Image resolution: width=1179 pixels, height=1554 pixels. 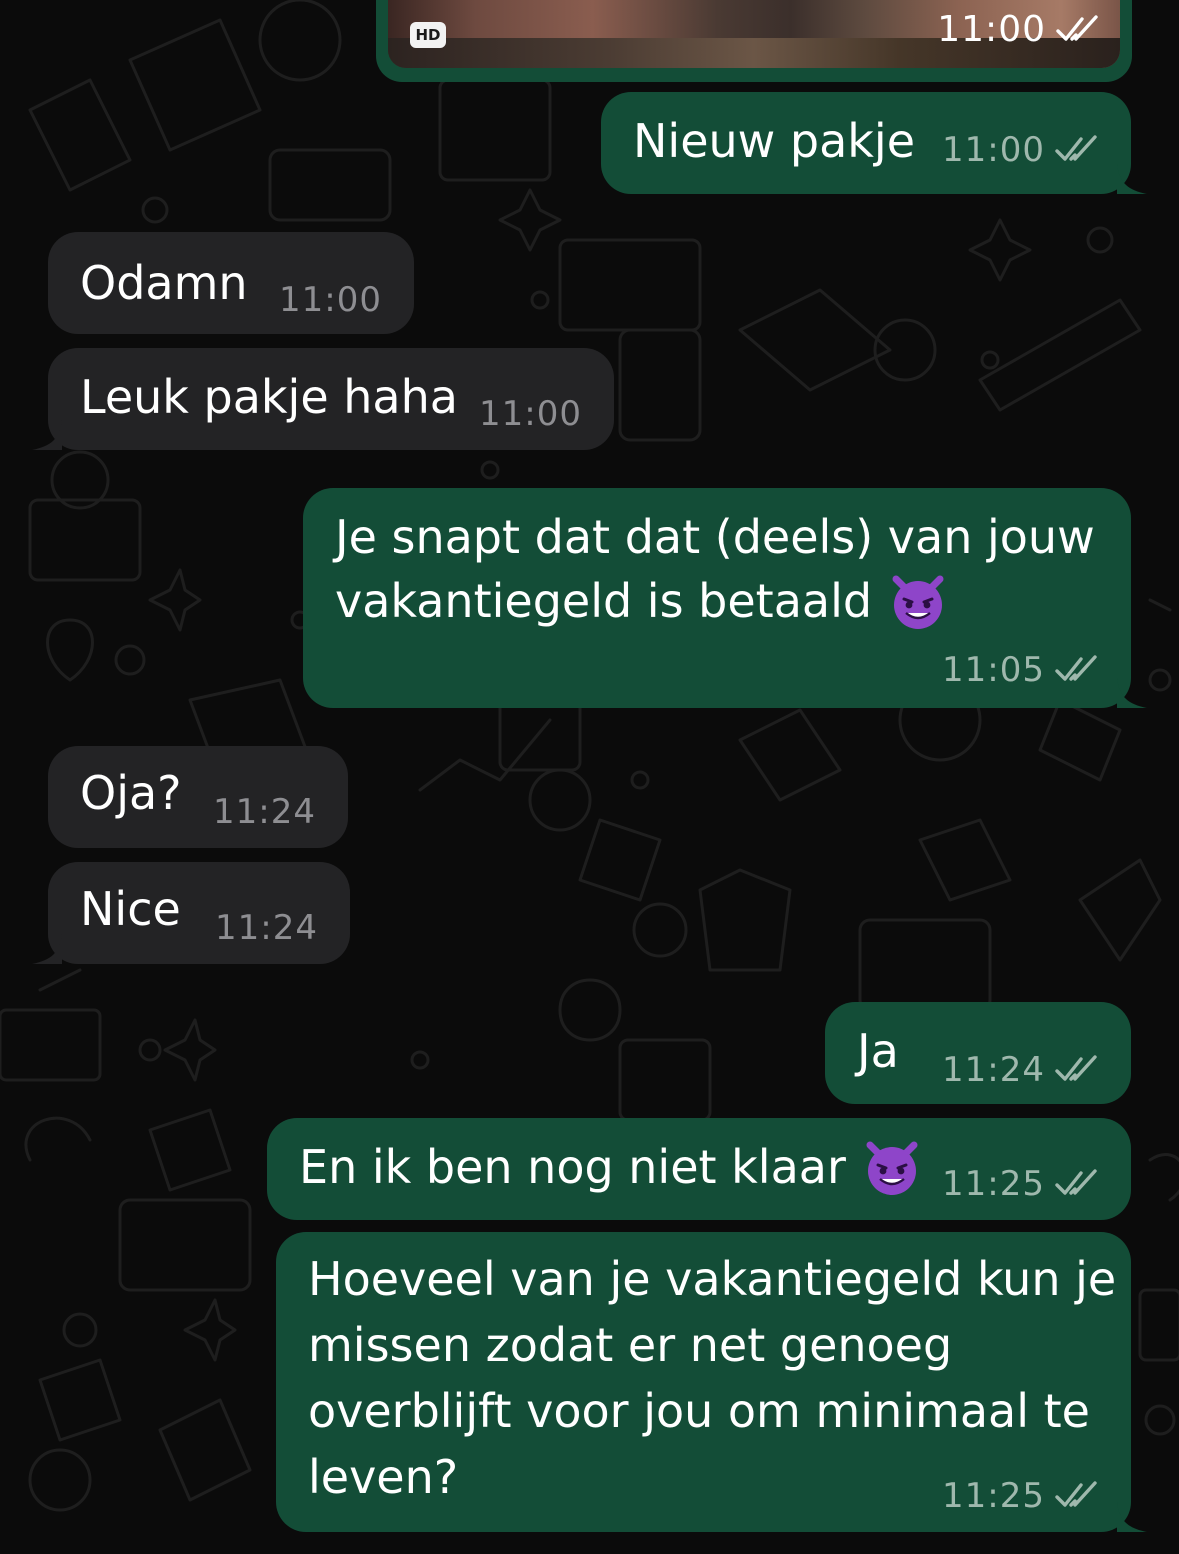 I want to click on message-bubble-incoming: Nice 11:24, so click(x=191, y=913).